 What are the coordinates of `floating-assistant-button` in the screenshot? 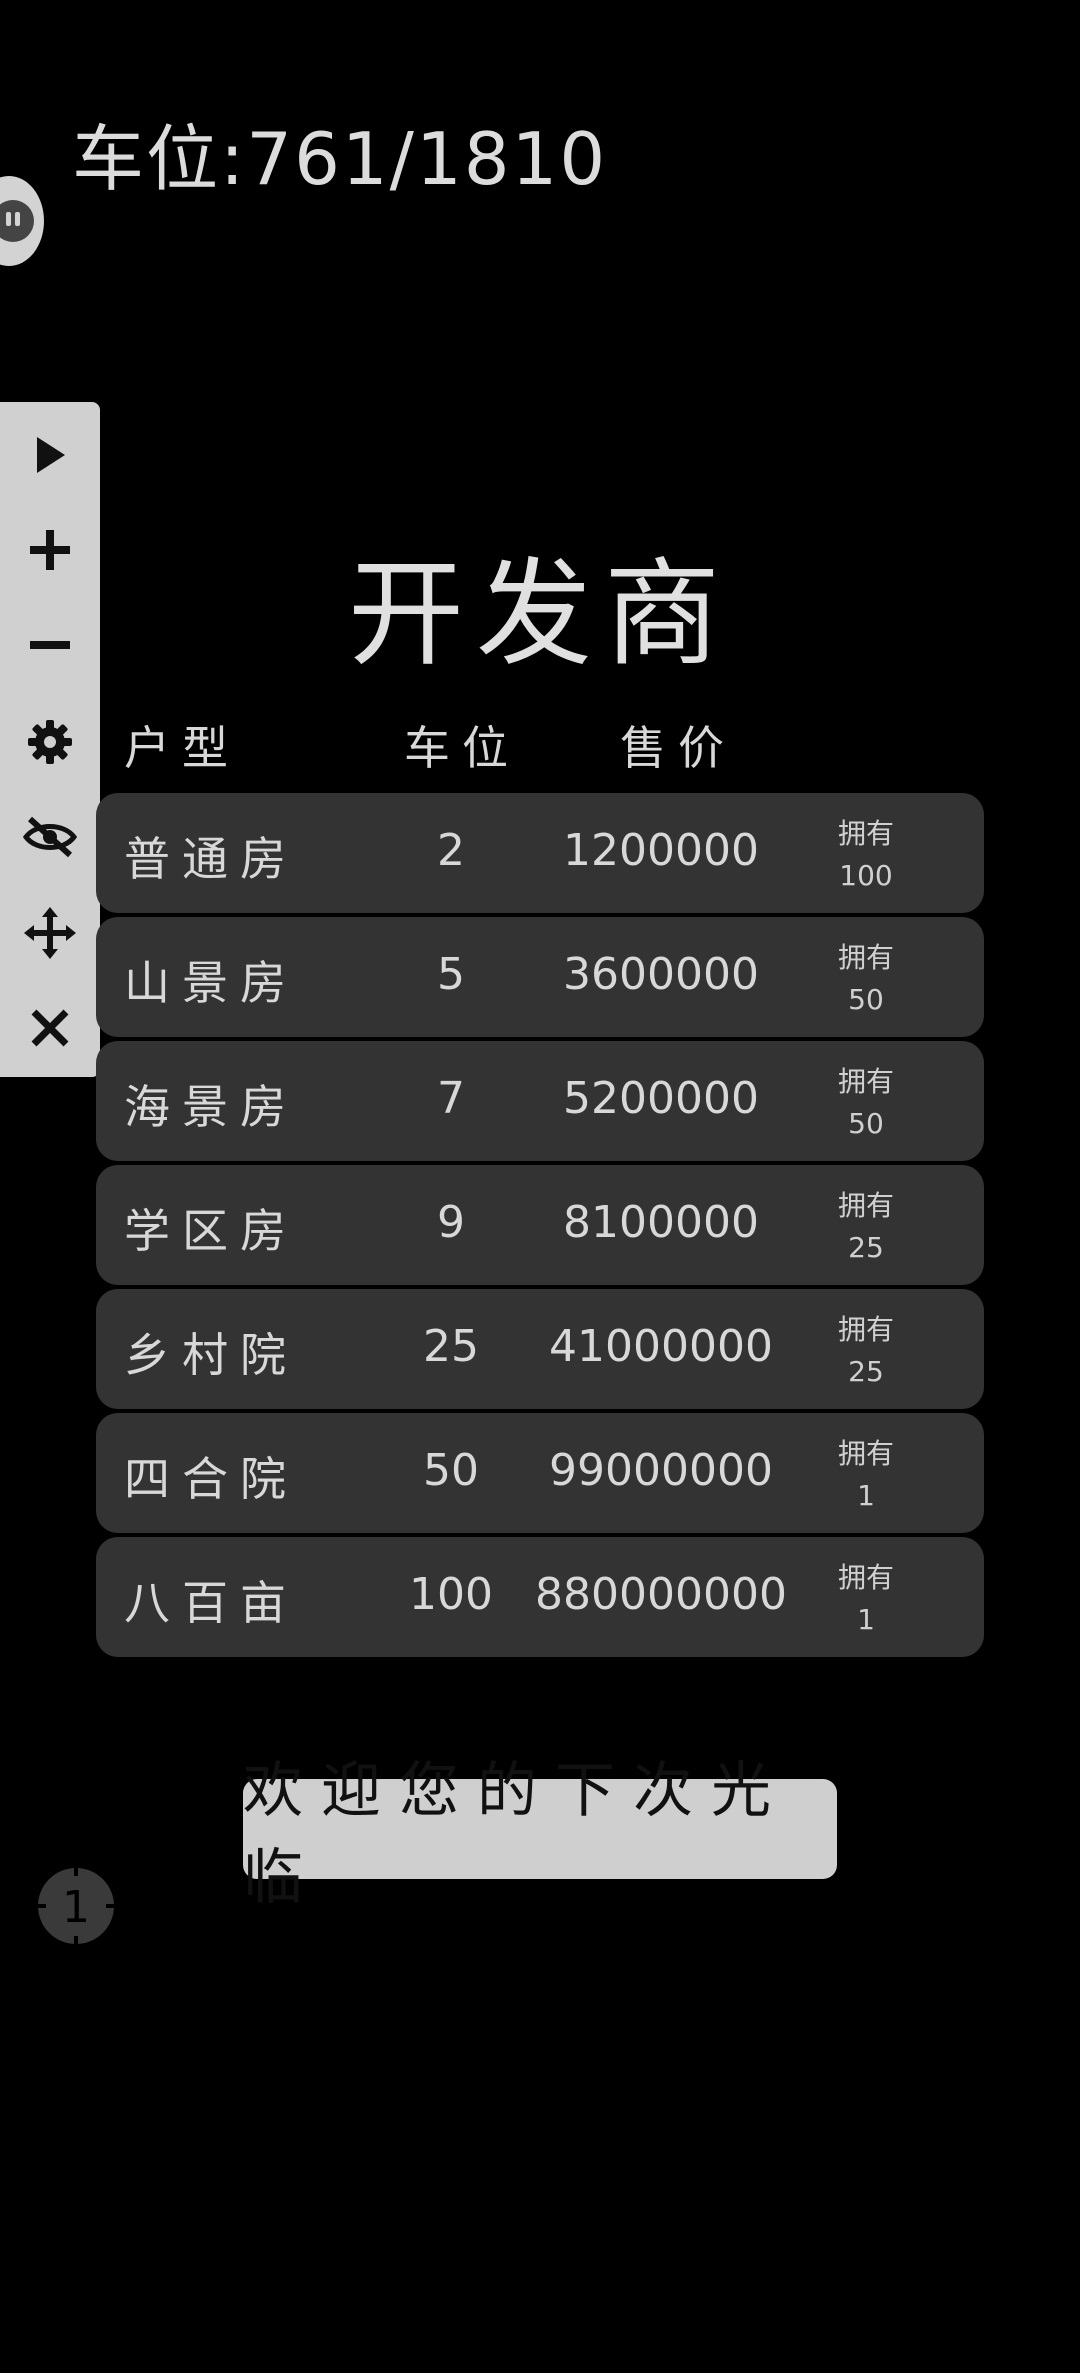 It's located at (22, 221).